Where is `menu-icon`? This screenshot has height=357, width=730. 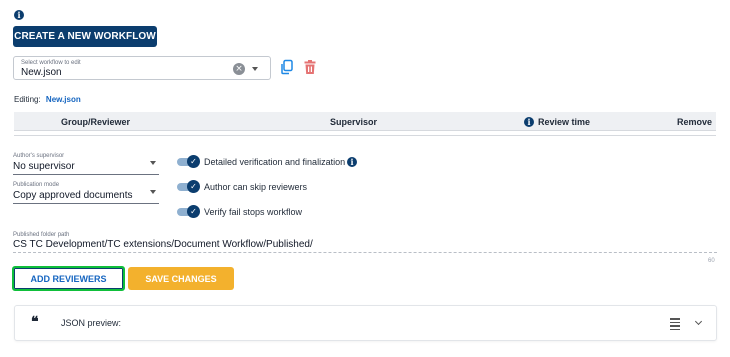
menu-icon is located at coordinates (675, 325).